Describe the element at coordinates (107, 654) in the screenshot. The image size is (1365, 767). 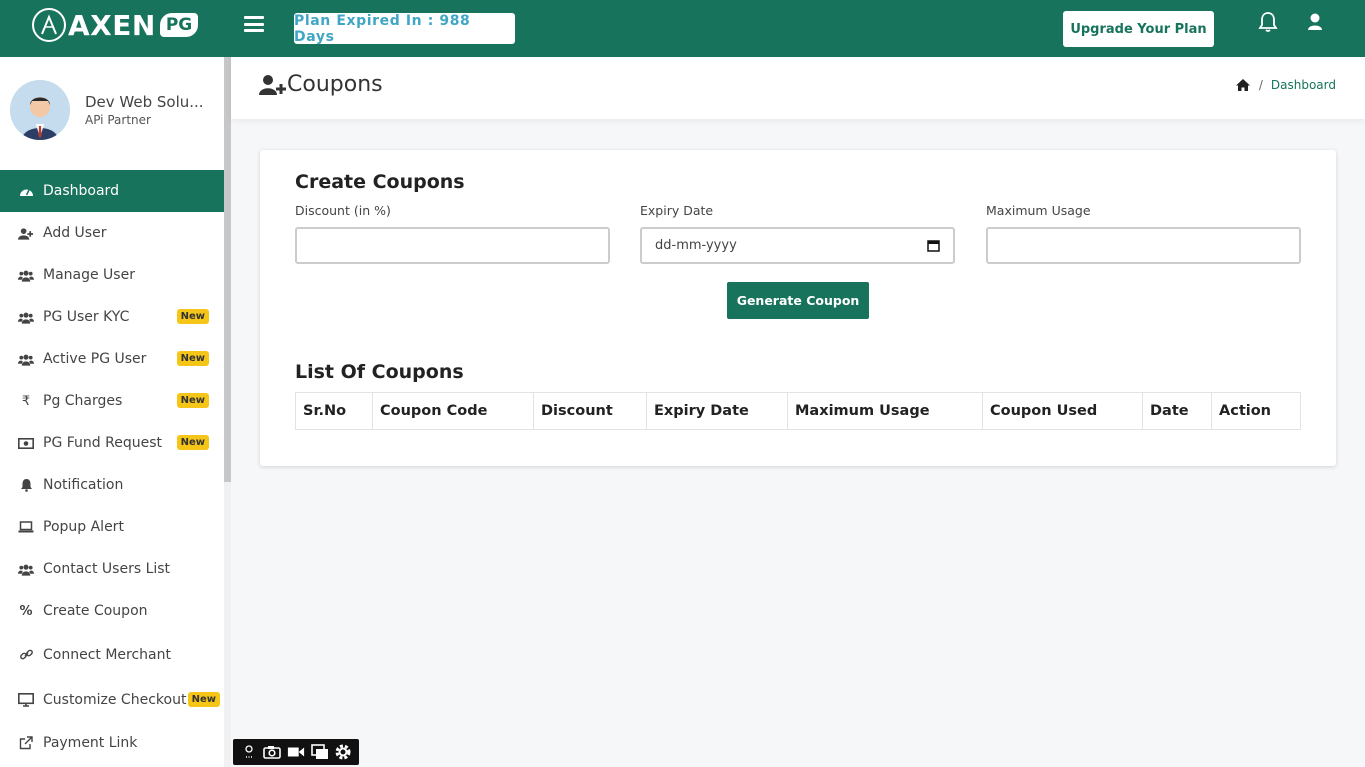
I see `sidebar-item-label: Connect Merchant` at that location.